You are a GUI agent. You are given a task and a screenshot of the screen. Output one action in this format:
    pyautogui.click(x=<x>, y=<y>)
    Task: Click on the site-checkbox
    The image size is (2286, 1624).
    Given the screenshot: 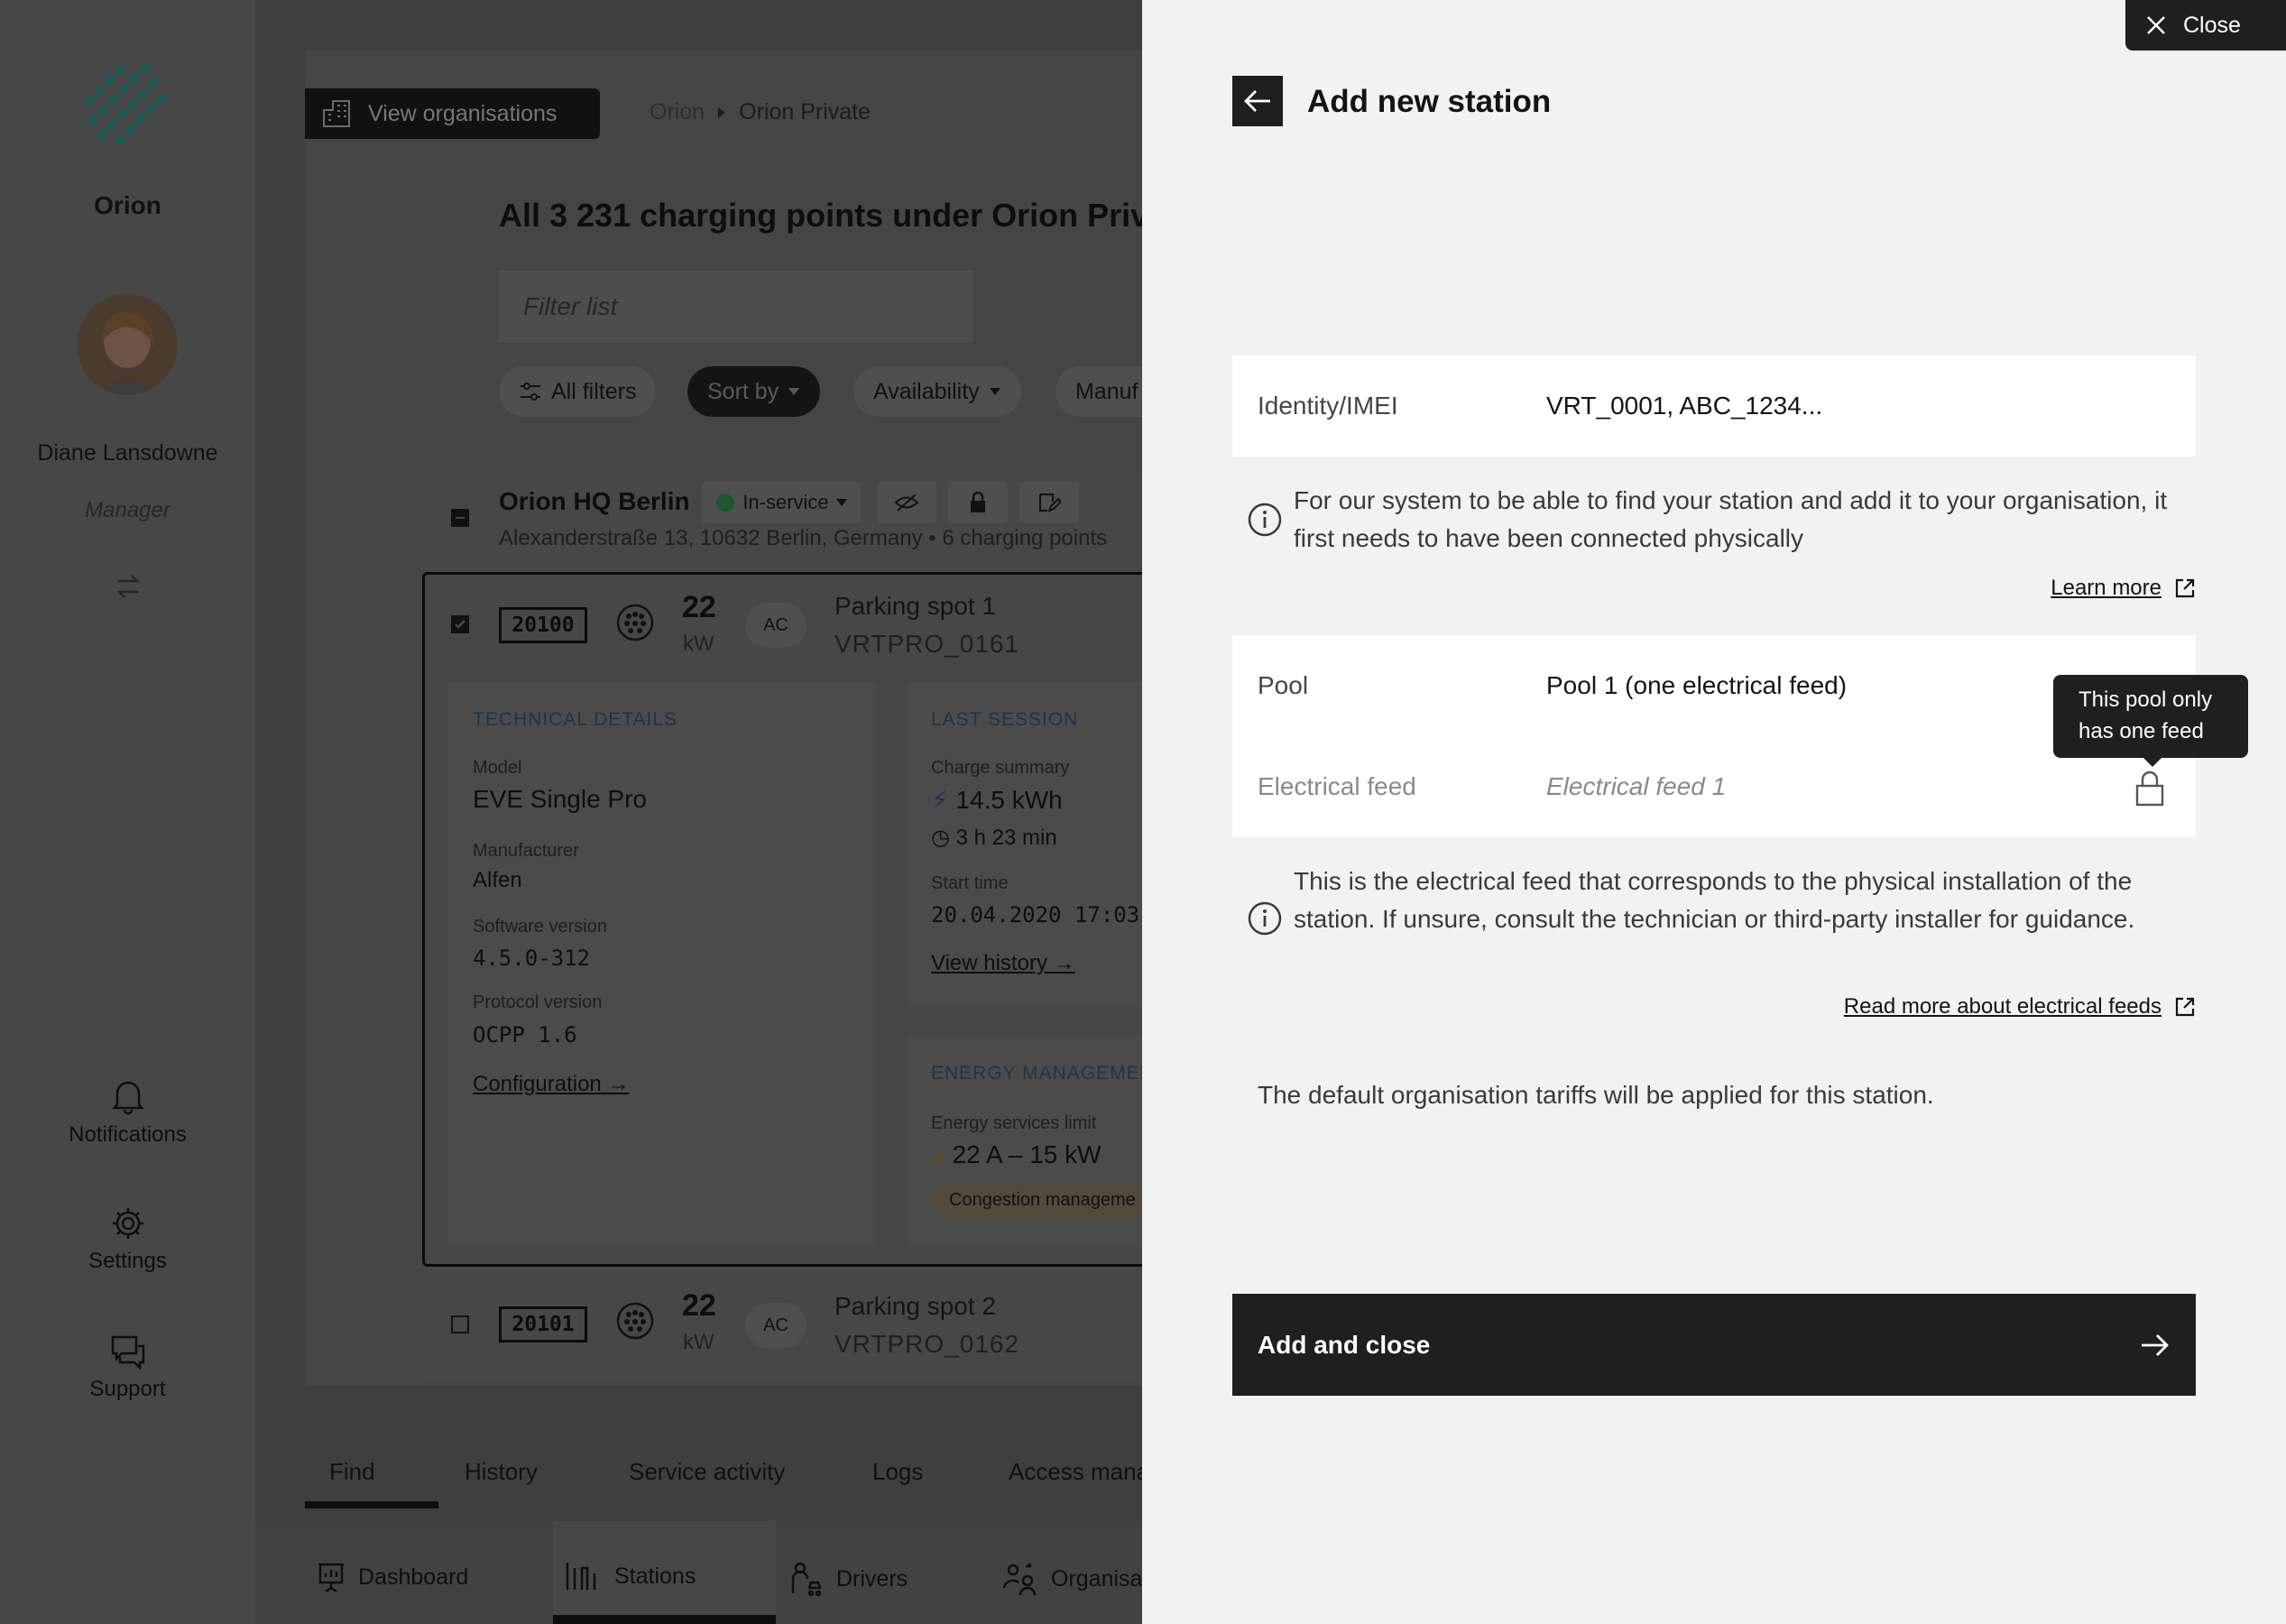 What is the action you would take?
    pyautogui.click(x=460, y=518)
    